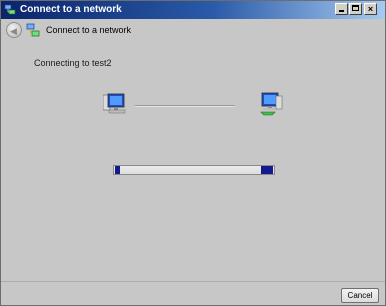  Describe the element at coordinates (360, 295) in the screenshot. I see `cancel-button: Cancel` at that location.